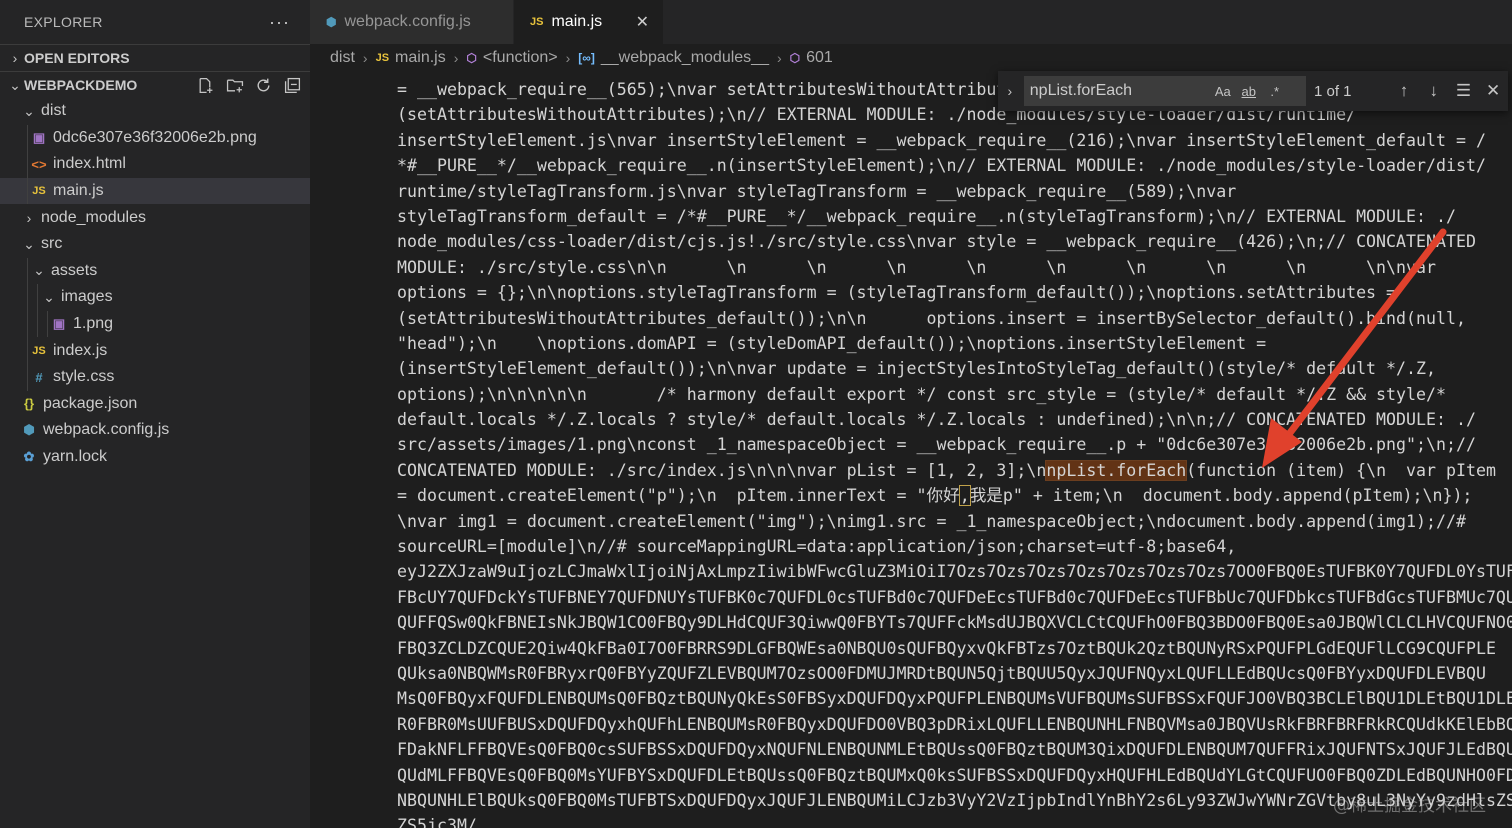  I want to click on tree-item: ⌄ src, so click(155, 244).